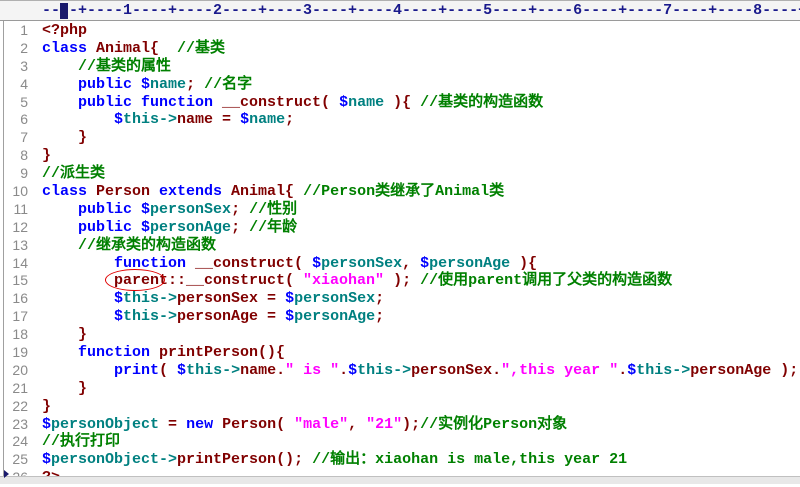 The image size is (800, 487). Describe the element at coordinates (20, 226) in the screenshot. I see `line-number: 12` at that location.